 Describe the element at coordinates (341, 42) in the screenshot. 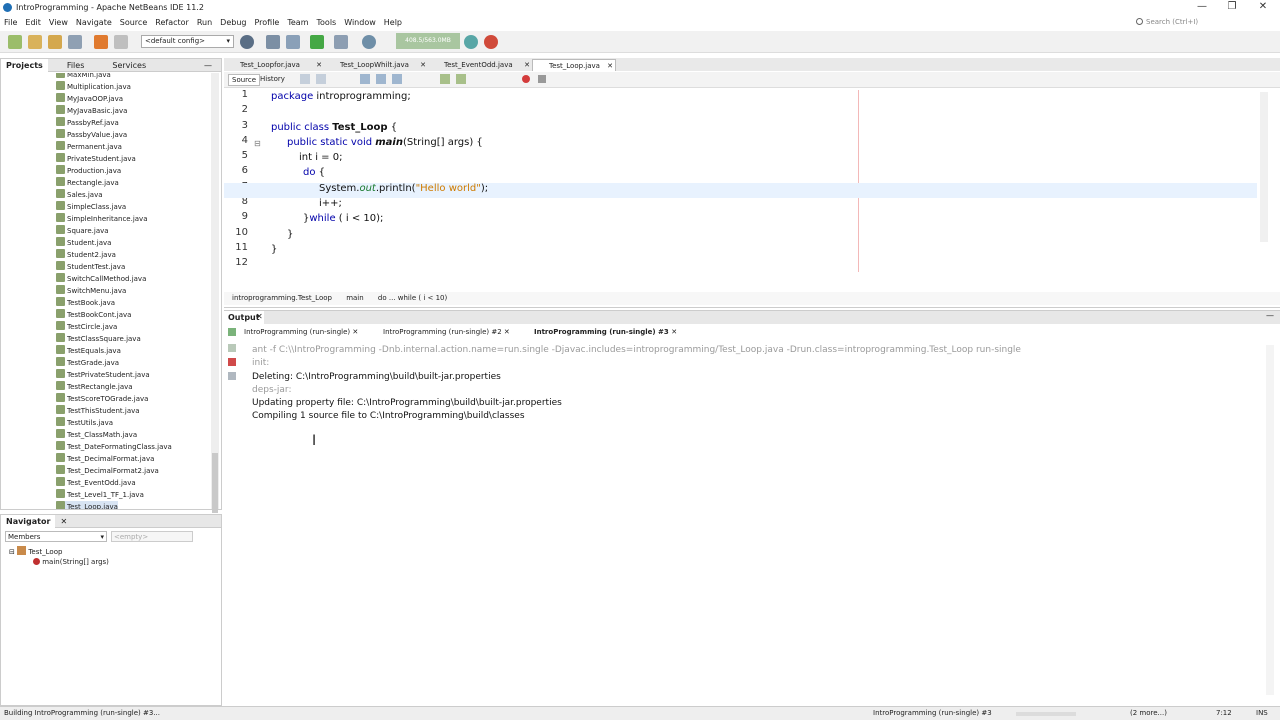

I see `debug-icon` at that location.